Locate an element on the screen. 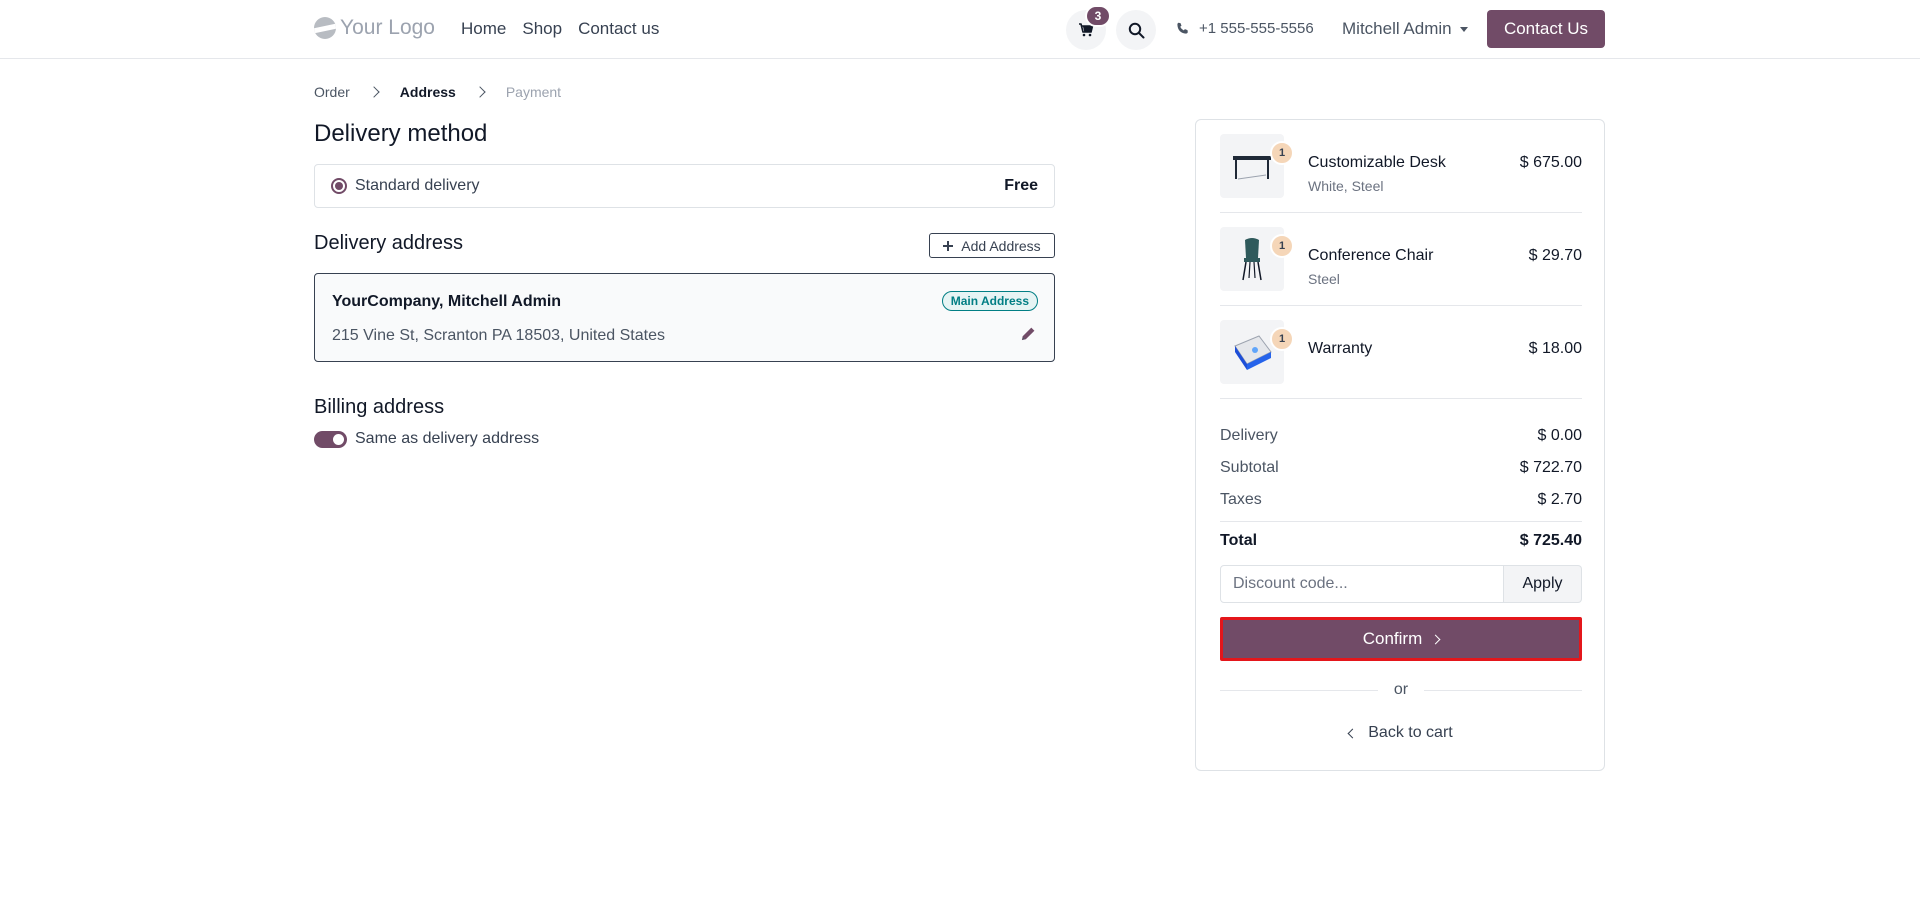  logo-text: Your Logo is located at coordinates (387, 27).